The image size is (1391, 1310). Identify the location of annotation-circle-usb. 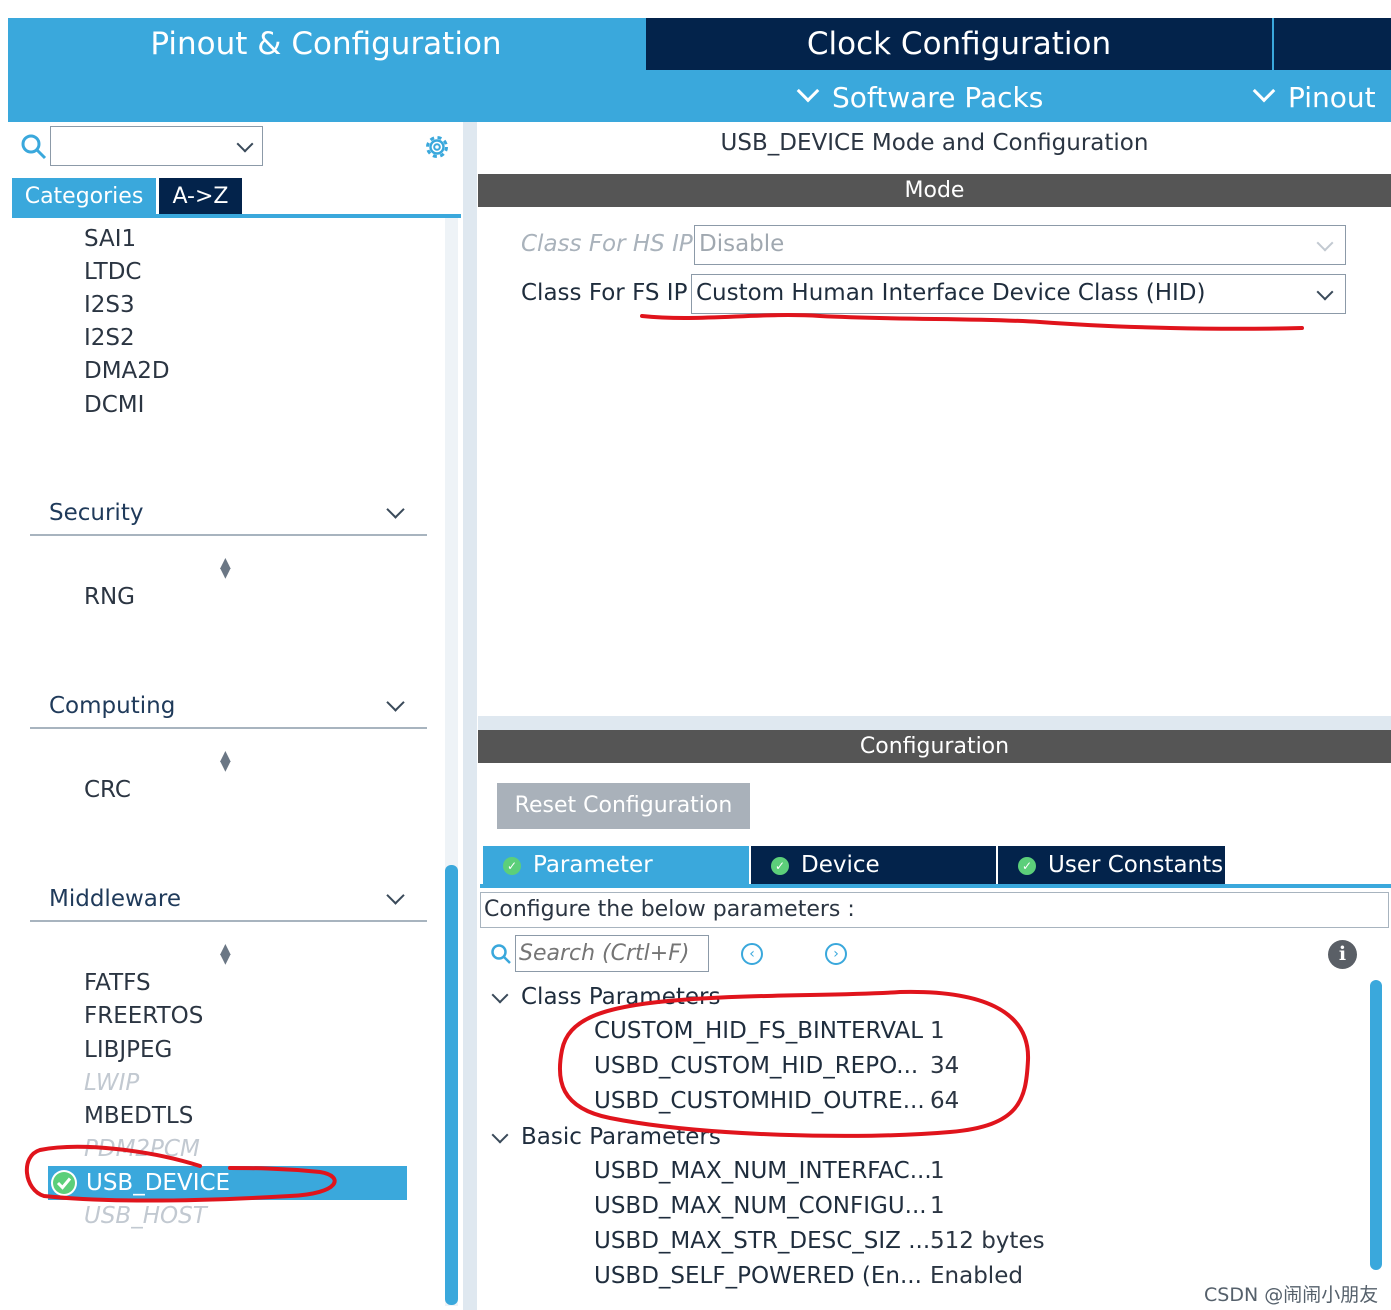
(180, 1173).